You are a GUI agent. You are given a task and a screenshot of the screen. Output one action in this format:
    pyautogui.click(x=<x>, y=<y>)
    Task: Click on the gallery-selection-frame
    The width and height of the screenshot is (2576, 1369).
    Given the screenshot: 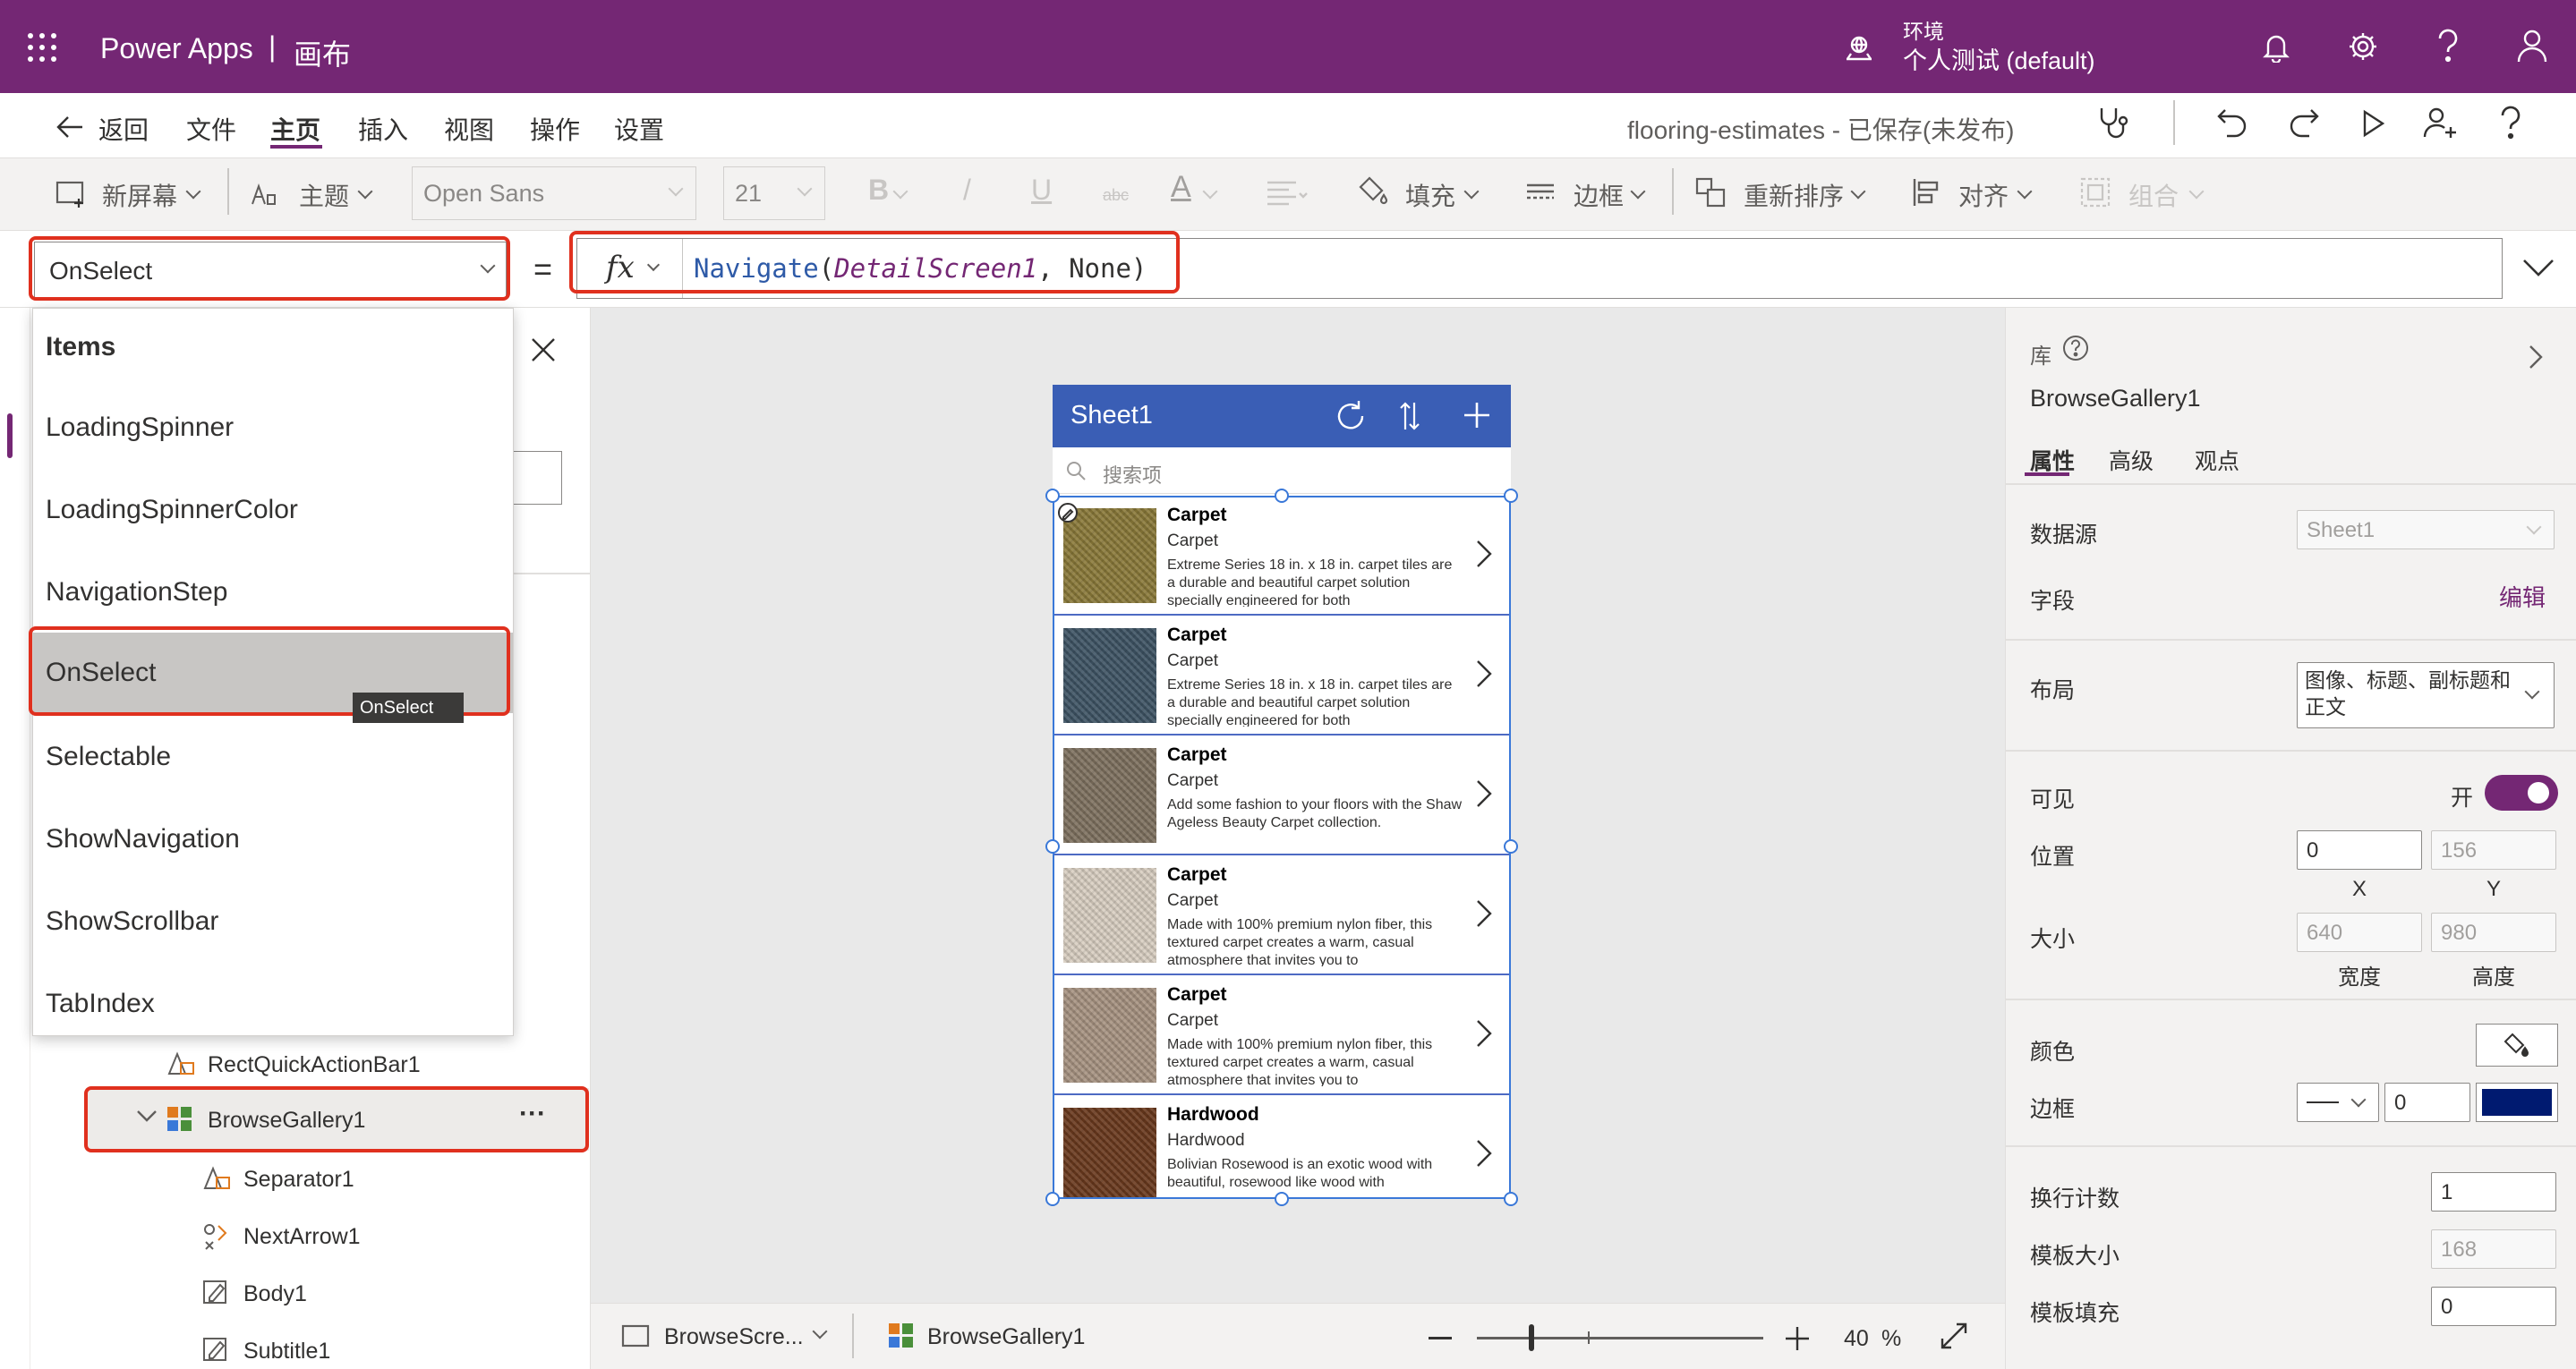 What is the action you would take?
    pyautogui.click(x=1282, y=847)
    